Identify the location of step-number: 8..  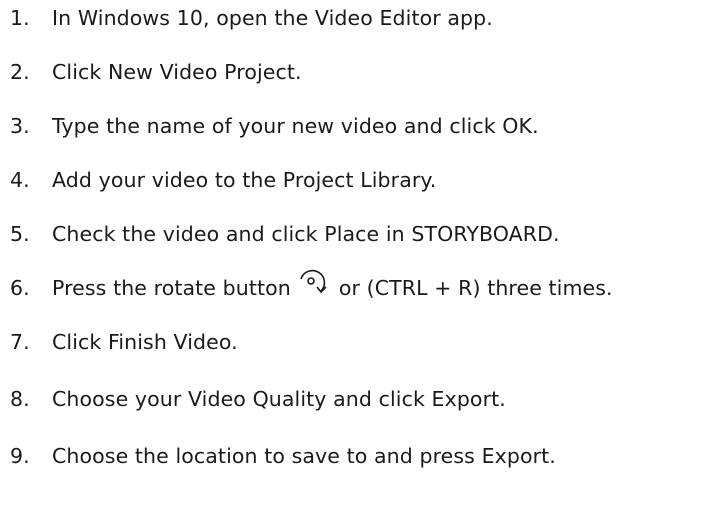
(20, 399).